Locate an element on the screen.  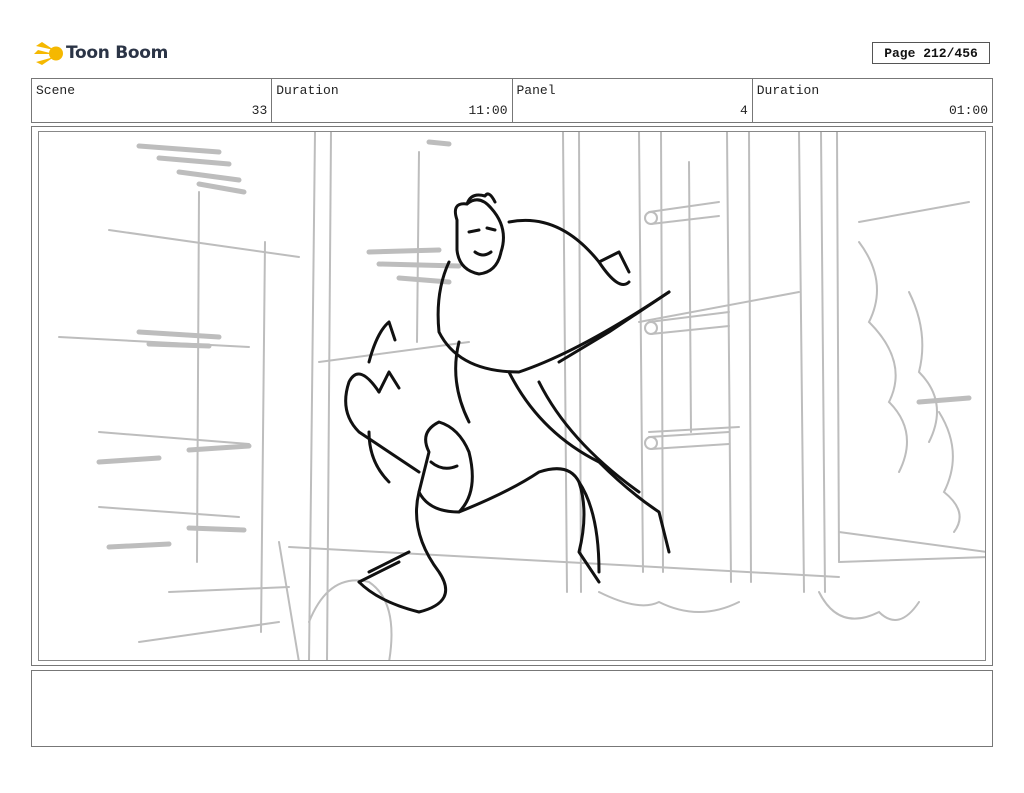
comet-icon is located at coordinates (48, 53).